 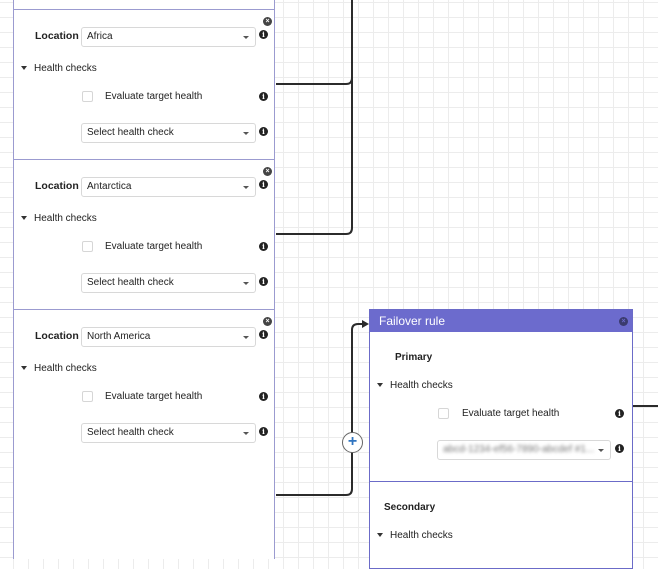 What do you see at coordinates (410, 507) in the screenshot?
I see `secondary-title: Secondary` at bounding box center [410, 507].